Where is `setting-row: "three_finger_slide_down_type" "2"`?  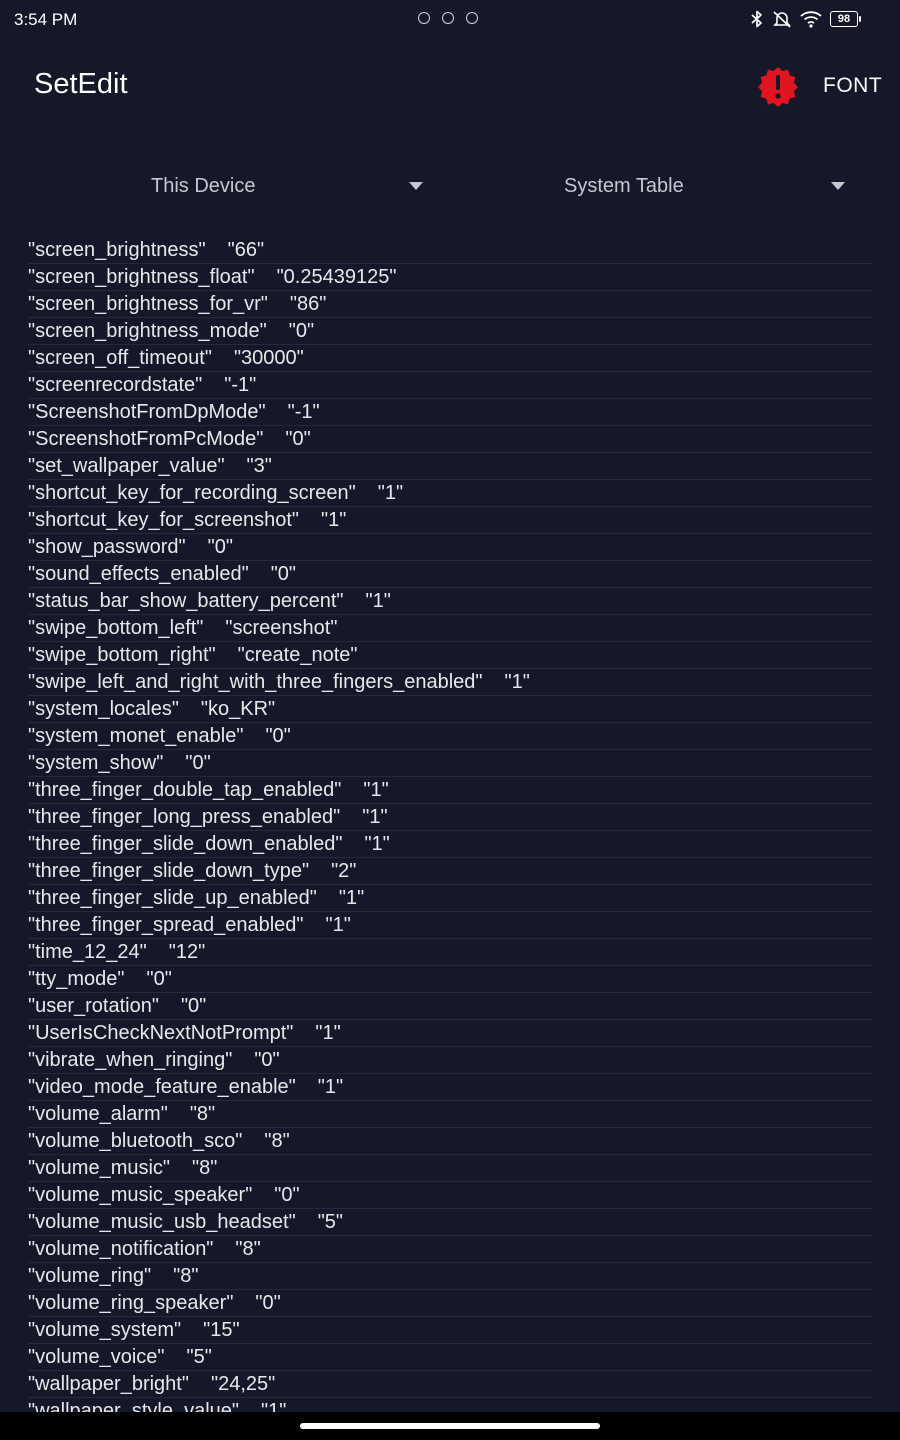
setting-row: "three_finger_slide_down_type" "2" is located at coordinates (450, 871).